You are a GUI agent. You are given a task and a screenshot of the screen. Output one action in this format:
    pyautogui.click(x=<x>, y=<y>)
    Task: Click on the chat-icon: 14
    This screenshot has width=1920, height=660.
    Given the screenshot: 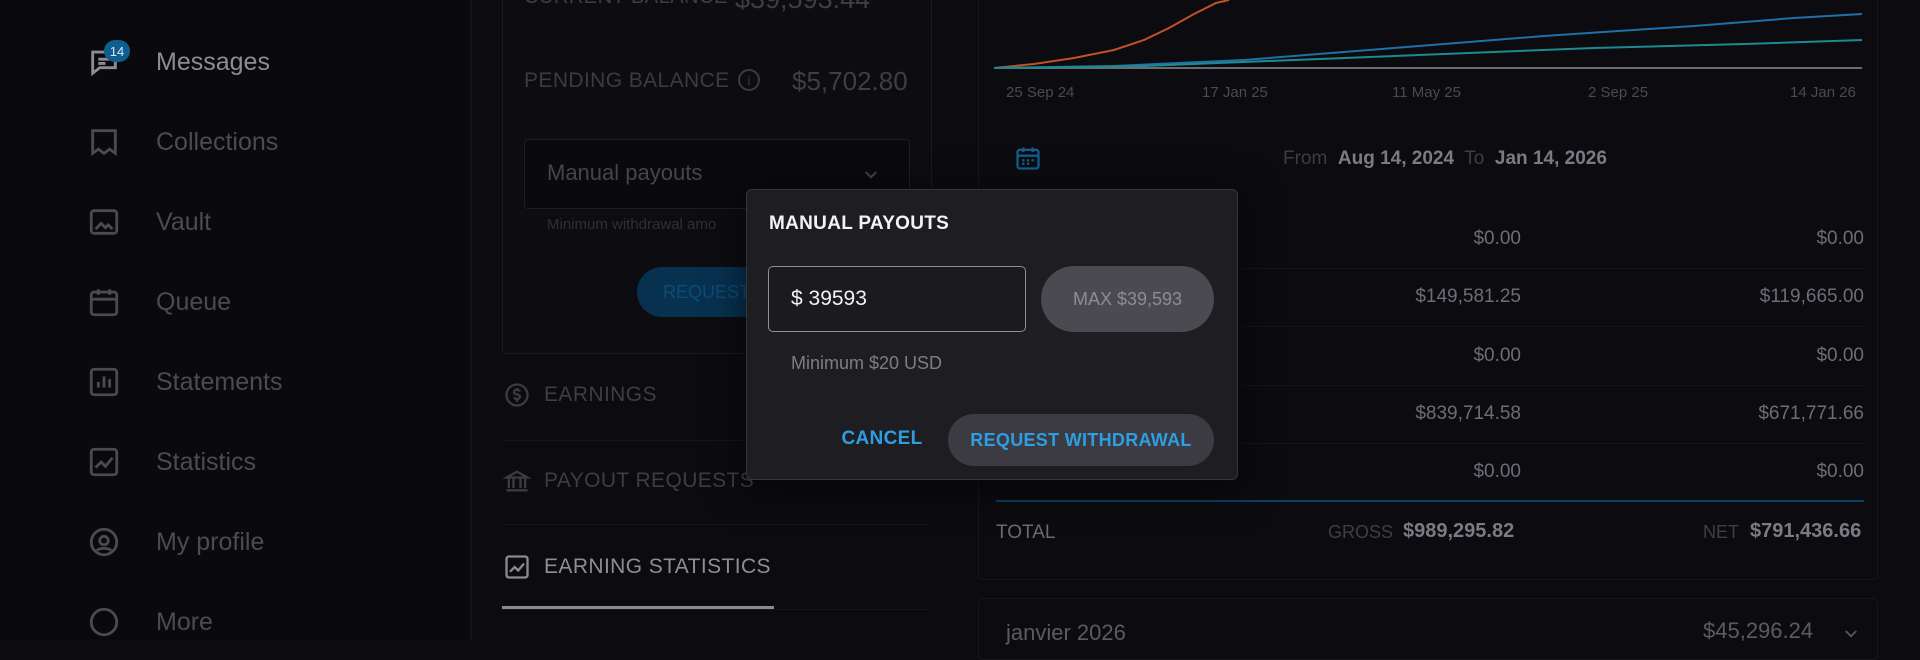 What is the action you would take?
    pyautogui.click(x=107, y=61)
    